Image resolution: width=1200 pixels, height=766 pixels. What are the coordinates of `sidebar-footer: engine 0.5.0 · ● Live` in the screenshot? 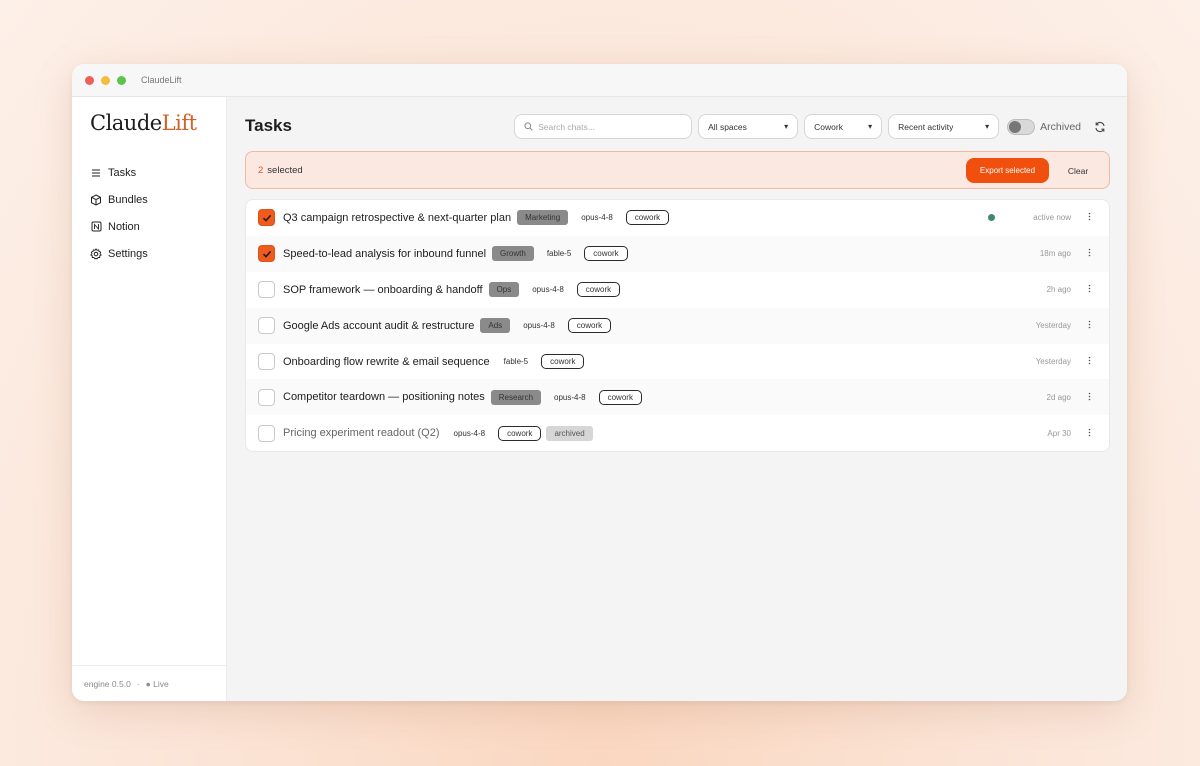 It's located at (149, 683).